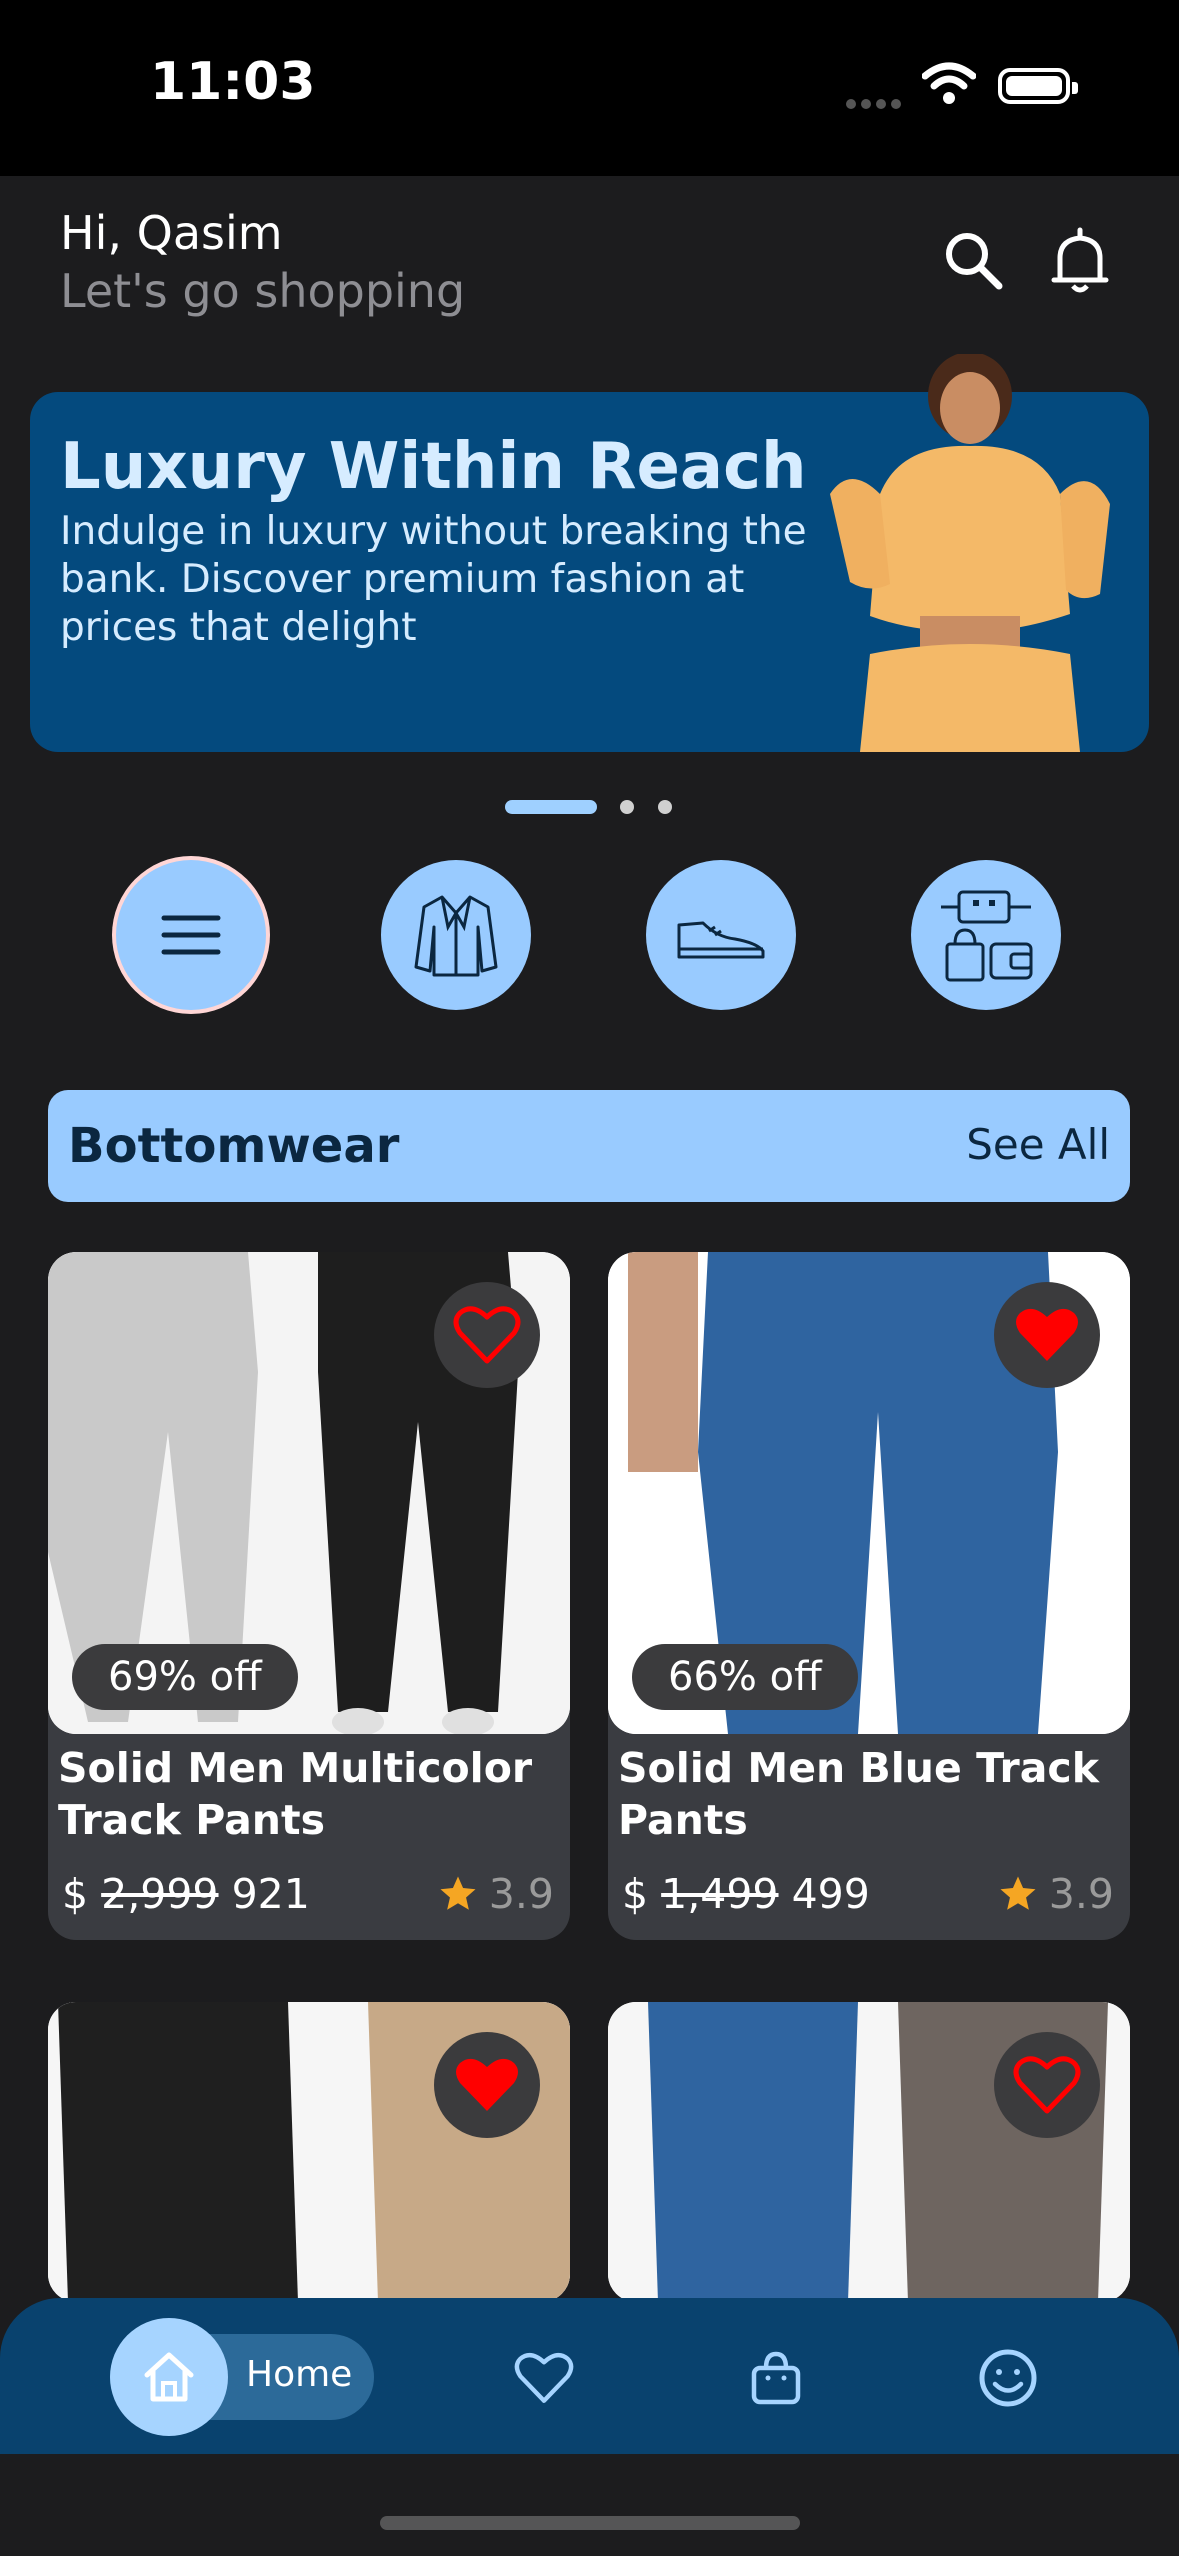  I want to click on jacket-icon, so click(456, 936).